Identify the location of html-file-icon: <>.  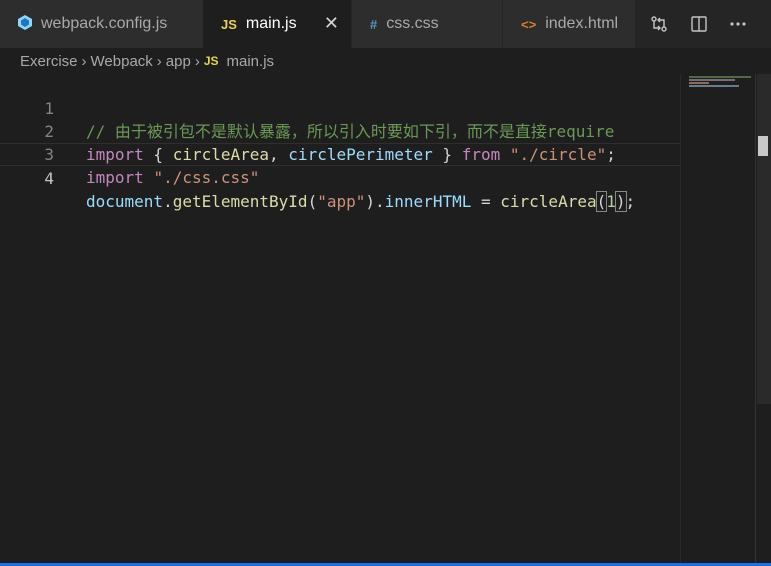
(529, 24).